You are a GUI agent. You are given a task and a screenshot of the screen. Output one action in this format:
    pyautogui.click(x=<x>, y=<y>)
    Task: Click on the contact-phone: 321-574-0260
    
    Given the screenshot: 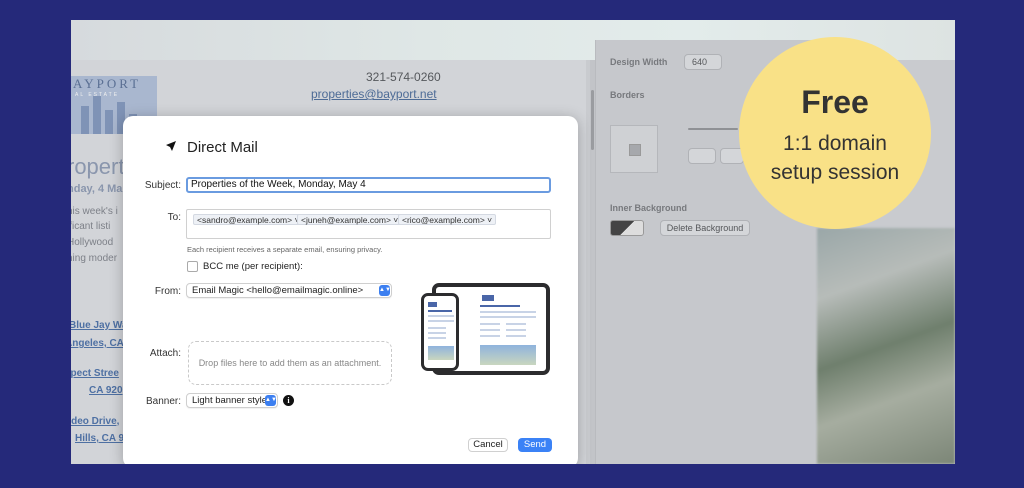 What is the action you would take?
    pyautogui.click(x=403, y=77)
    